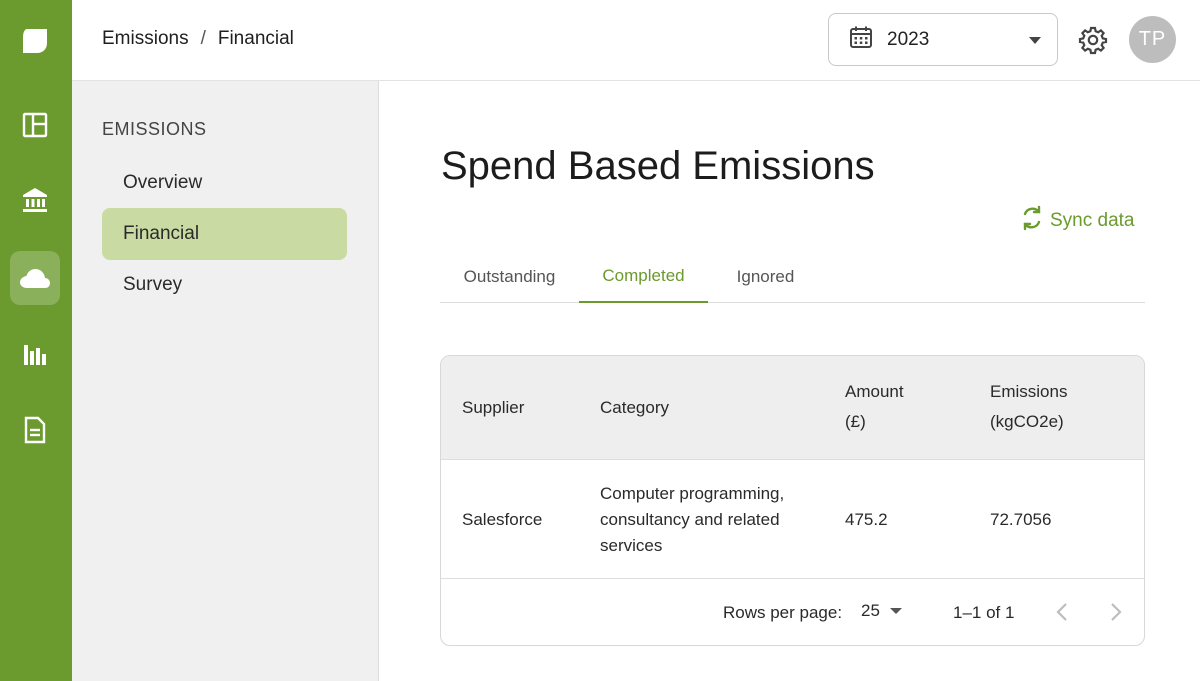 The height and width of the screenshot is (681, 1200). What do you see at coordinates (502, 519) in the screenshot?
I see `cell-supplier: Salesforce` at bounding box center [502, 519].